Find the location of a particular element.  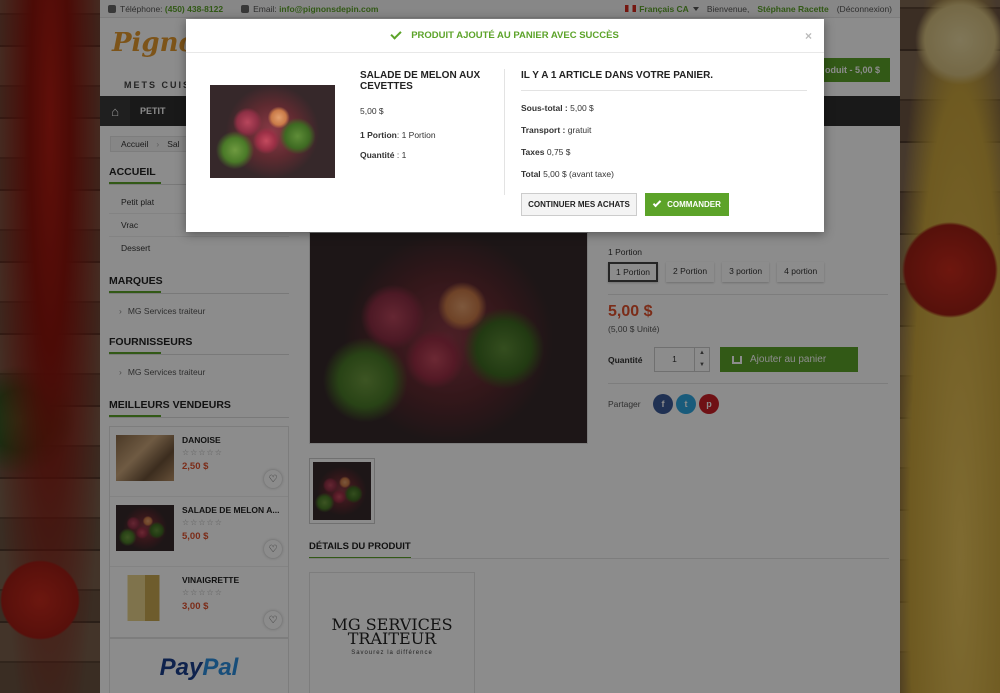

total-row: Total 5,00 $ (avant taxe) is located at coordinates (567, 174).